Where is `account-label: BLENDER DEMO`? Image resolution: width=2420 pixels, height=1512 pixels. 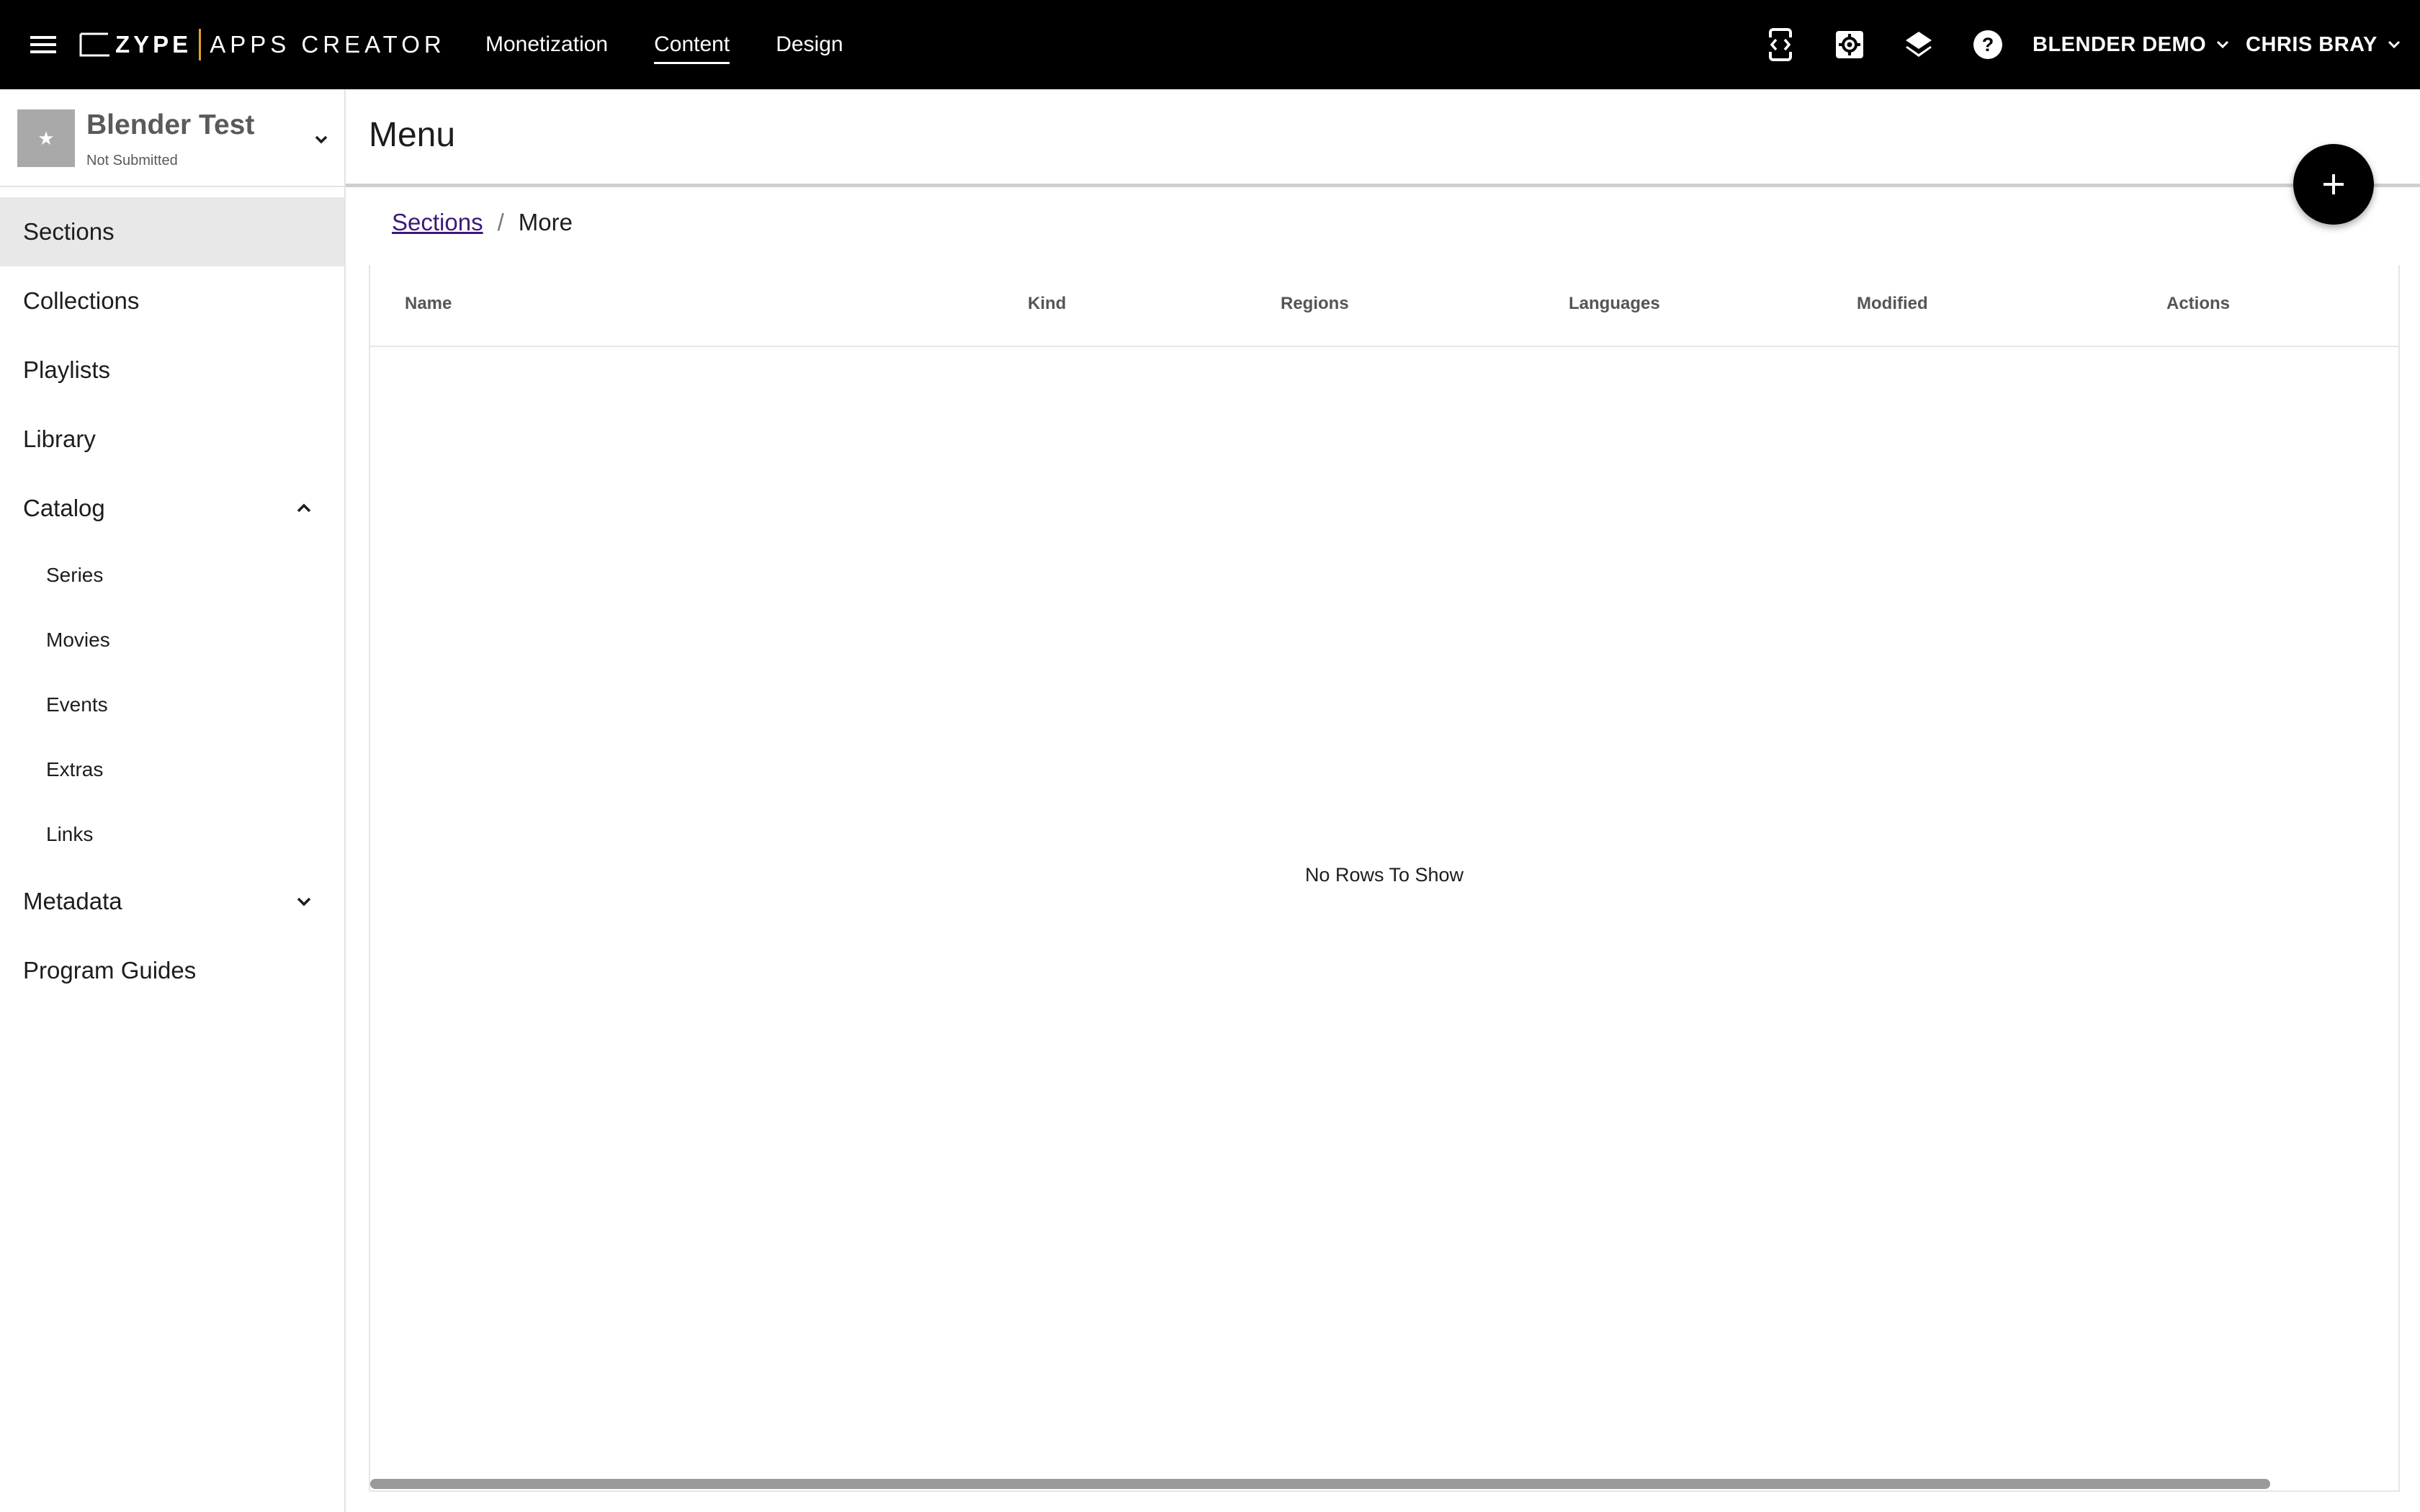
account-label: BLENDER DEMO is located at coordinates (2120, 44).